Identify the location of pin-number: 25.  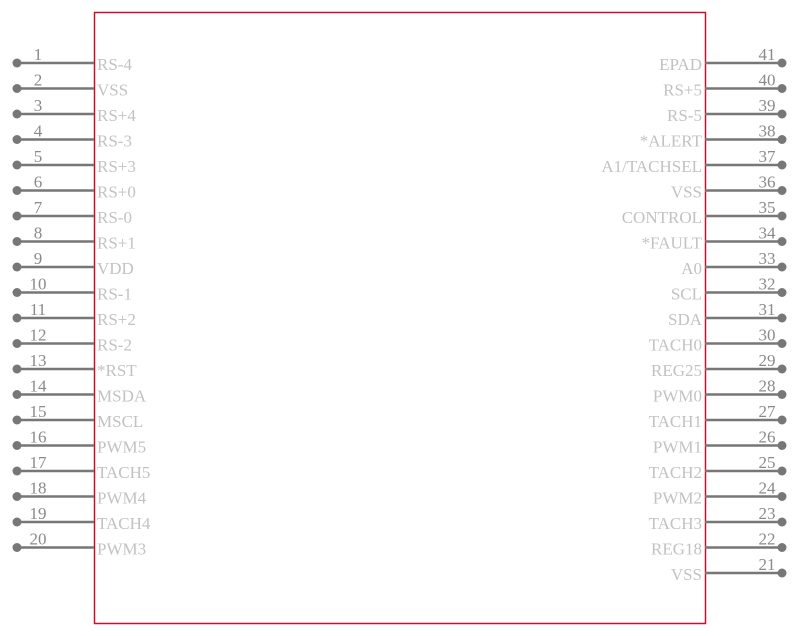
(767, 462).